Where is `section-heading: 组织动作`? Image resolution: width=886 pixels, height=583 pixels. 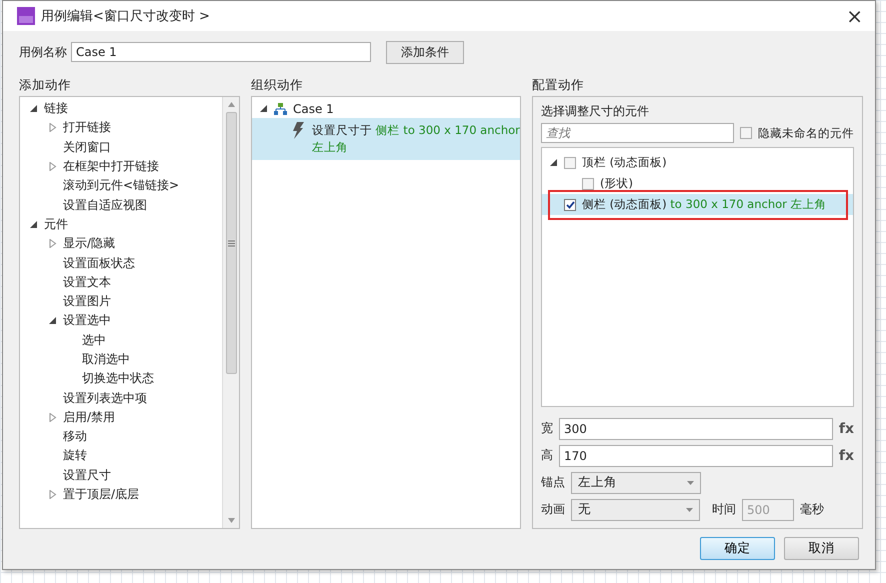
section-heading: 组织动作 is located at coordinates (277, 85).